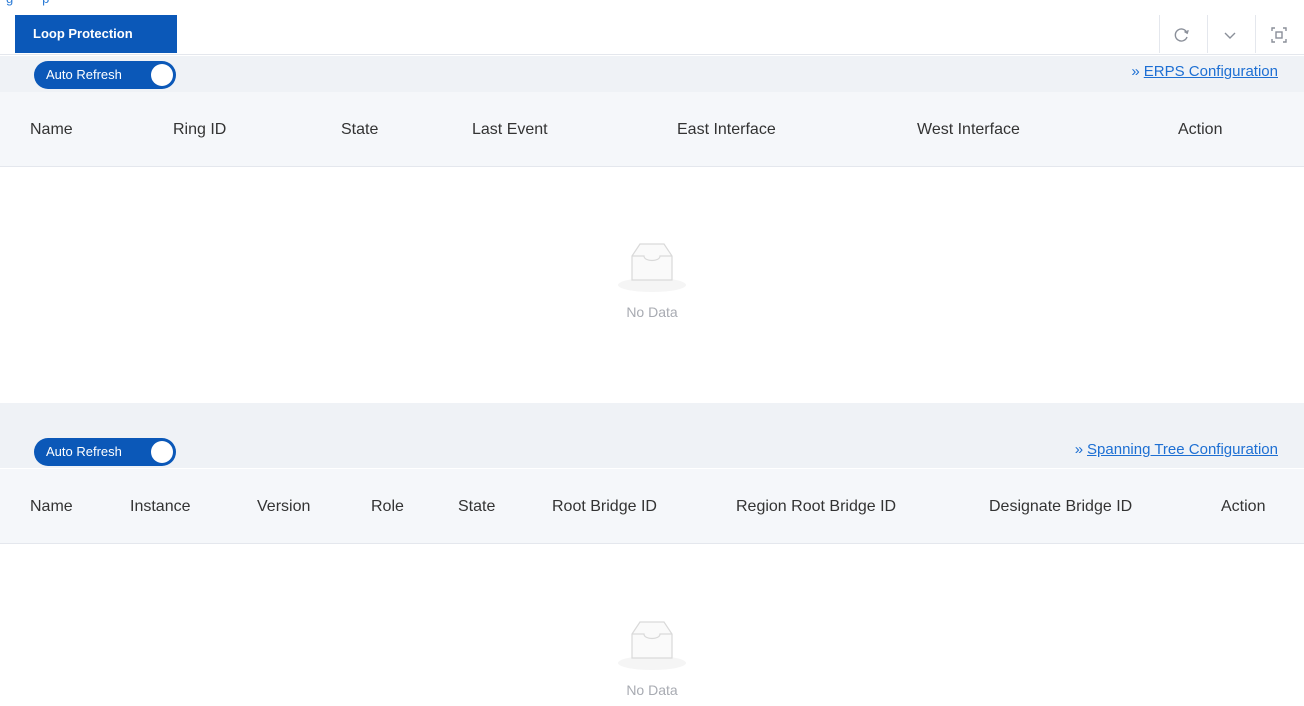  I want to click on stp-auto-refresh-toggle: Auto Refresh, so click(105, 452).